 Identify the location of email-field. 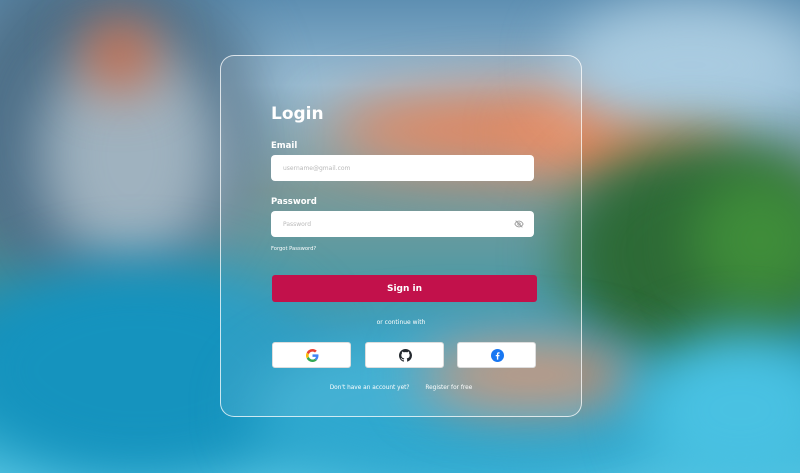
(393, 168).